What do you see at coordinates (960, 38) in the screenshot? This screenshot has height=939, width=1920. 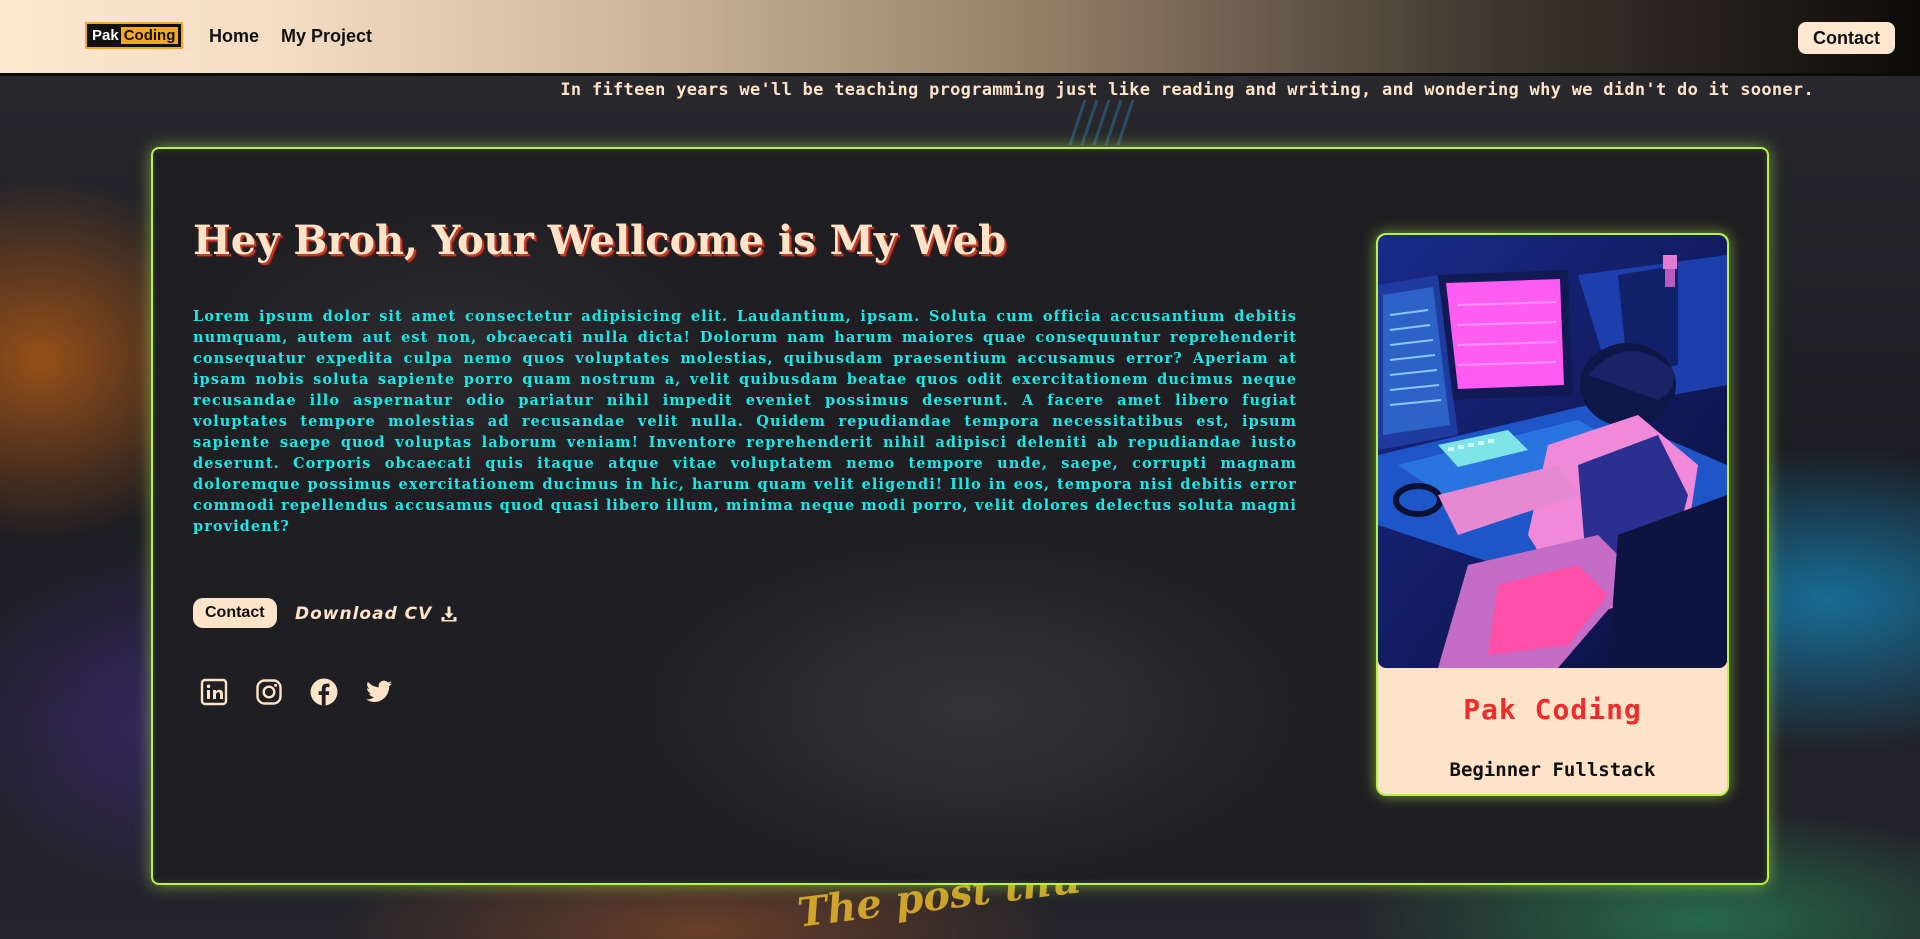 I see `navbar: Pak Coding Home My Project Contact` at bounding box center [960, 38].